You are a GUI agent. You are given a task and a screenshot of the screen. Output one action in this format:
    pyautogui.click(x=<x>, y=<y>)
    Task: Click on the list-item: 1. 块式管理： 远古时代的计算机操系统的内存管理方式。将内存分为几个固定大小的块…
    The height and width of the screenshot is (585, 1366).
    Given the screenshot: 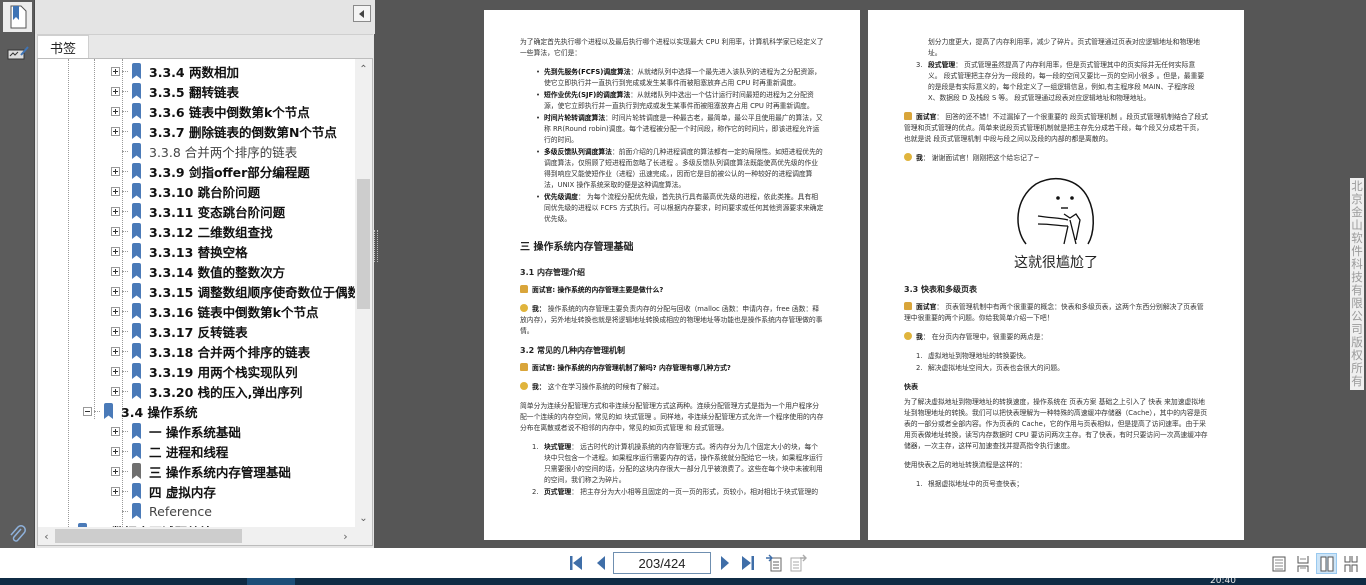 What is the action you would take?
    pyautogui.click(x=678, y=464)
    